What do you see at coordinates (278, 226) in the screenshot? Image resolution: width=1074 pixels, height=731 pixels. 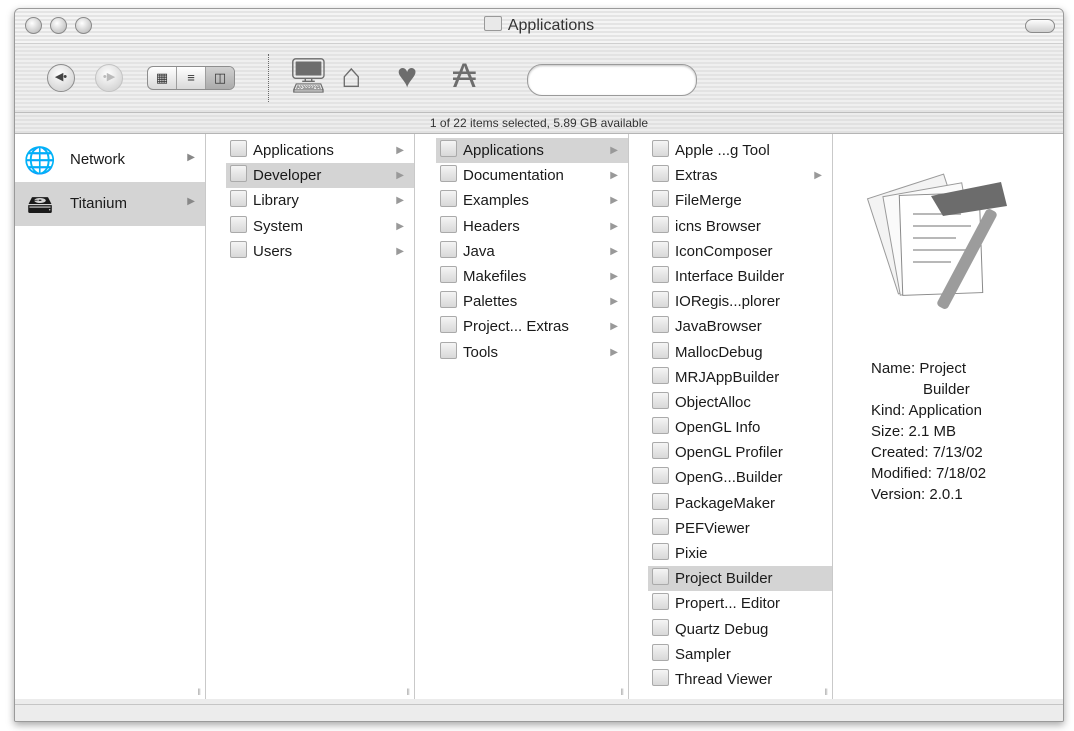 I see `list-item-label: System` at bounding box center [278, 226].